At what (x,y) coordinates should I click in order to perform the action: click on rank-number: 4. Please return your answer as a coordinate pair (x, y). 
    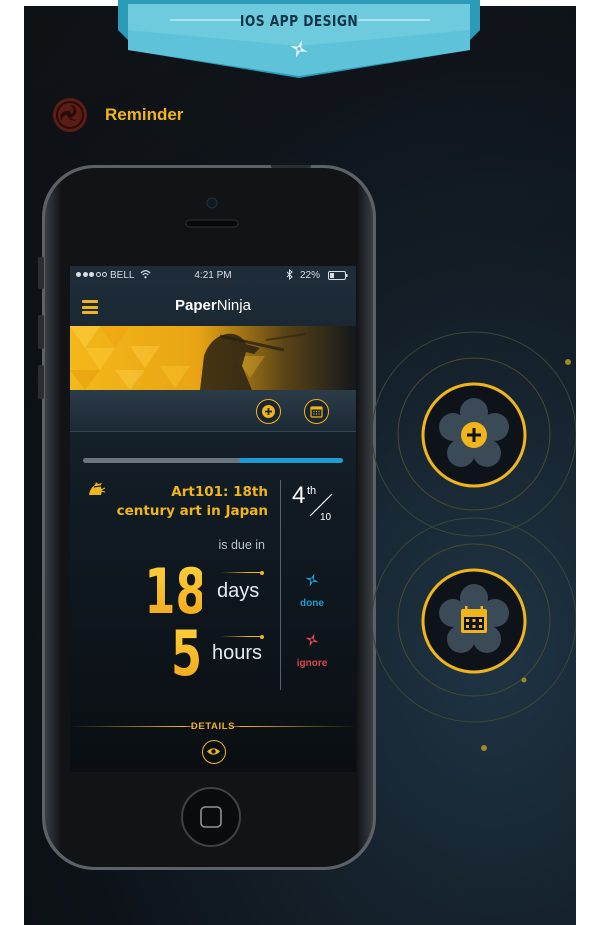
    Looking at the image, I should click on (299, 495).